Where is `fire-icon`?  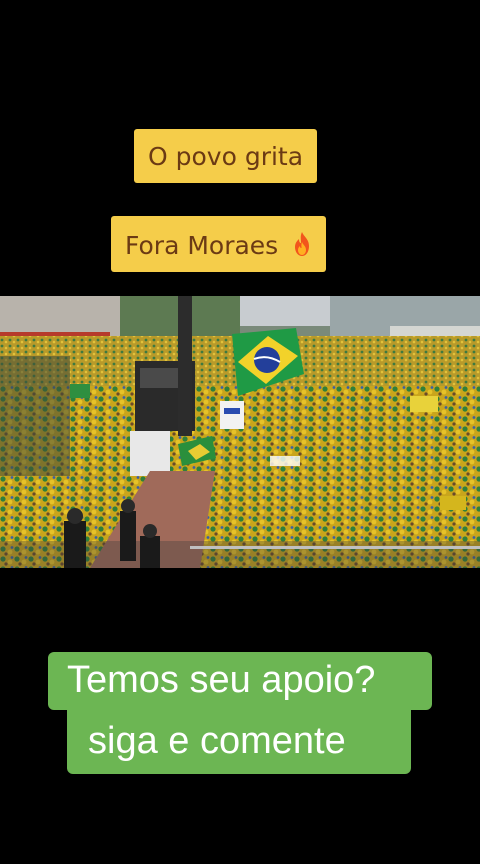 fire-icon is located at coordinates (302, 244).